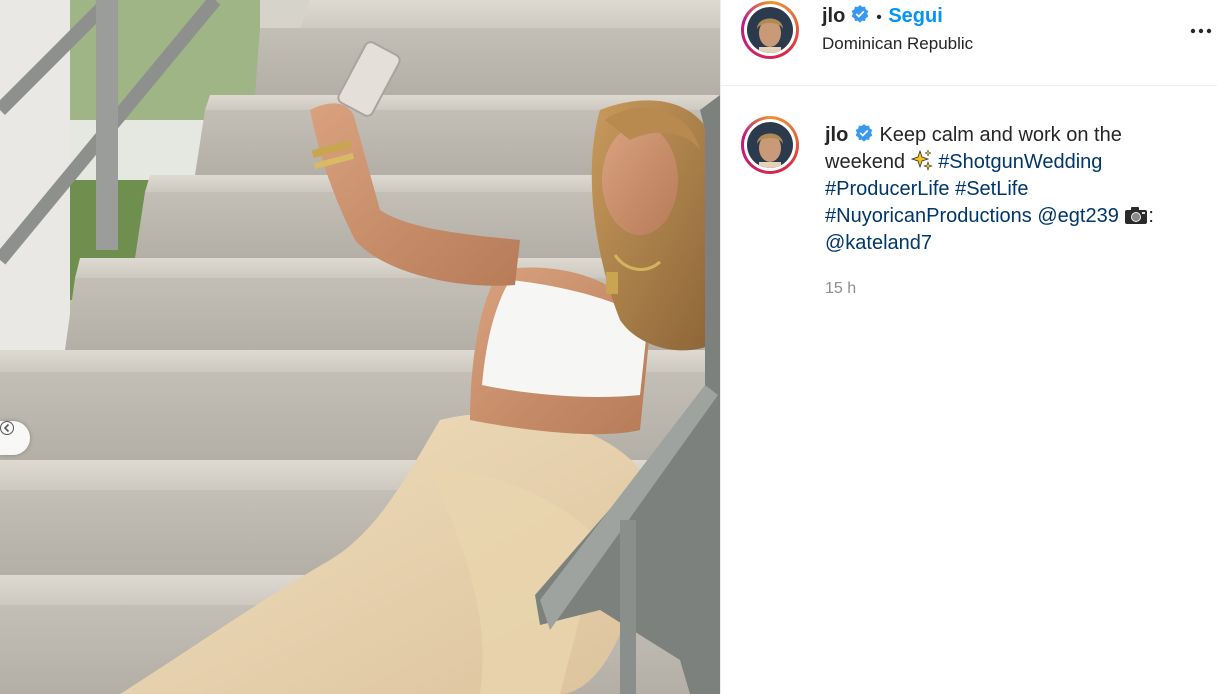 This screenshot has width=1217, height=694. Describe the element at coordinates (1077, 216) in the screenshot. I see `mention-link: @egt239` at that location.